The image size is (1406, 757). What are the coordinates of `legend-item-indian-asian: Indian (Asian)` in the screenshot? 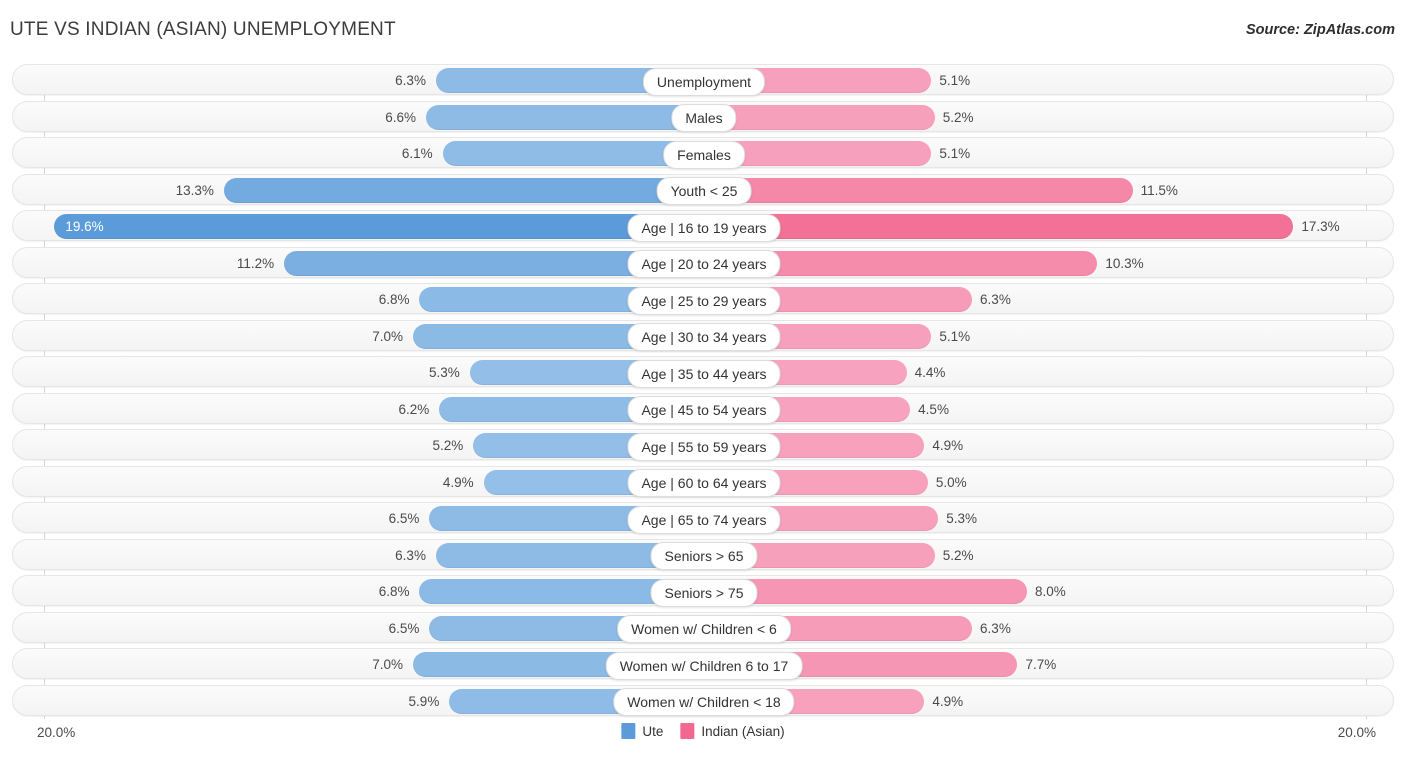 It's located at (732, 731).